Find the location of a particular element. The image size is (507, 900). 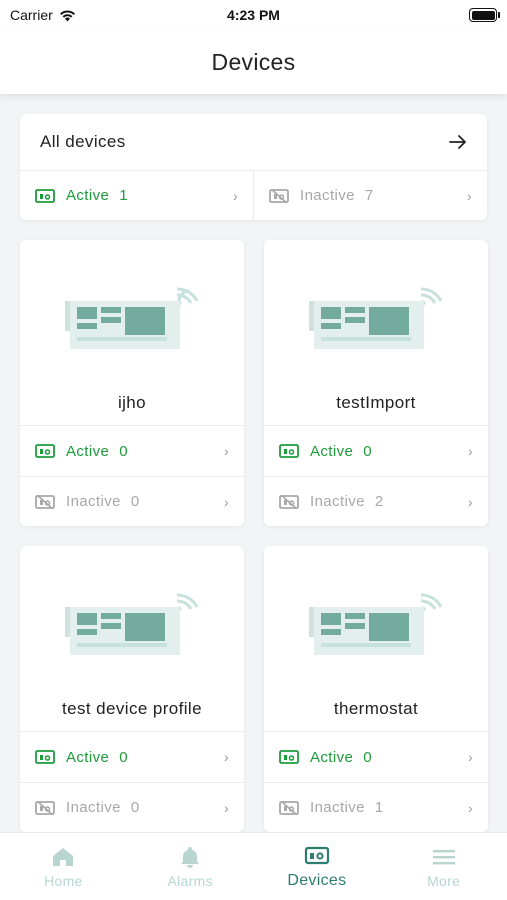

inactive-count: 7 is located at coordinates (369, 195).